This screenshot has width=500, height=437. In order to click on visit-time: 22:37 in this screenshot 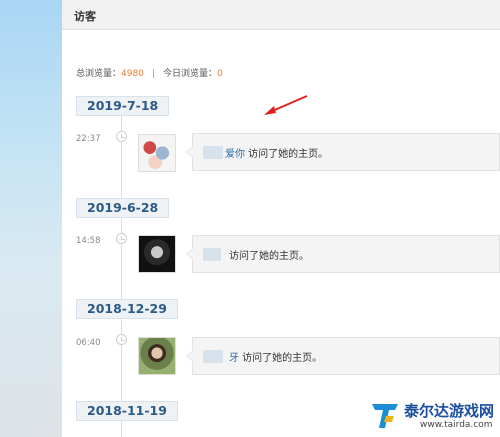, I will do `click(88, 139)`.